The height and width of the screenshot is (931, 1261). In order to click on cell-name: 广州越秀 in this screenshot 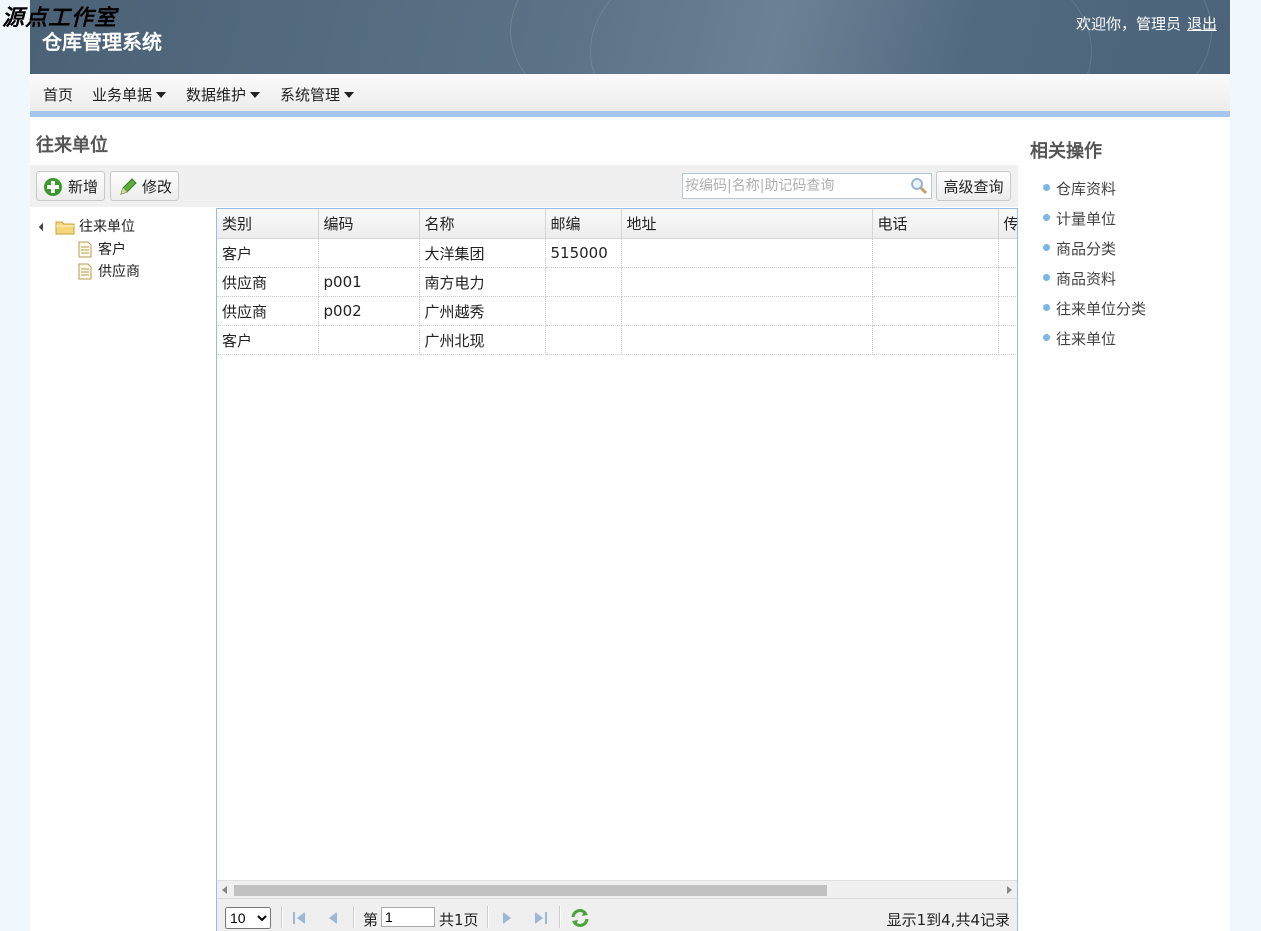, I will do `click(482, 311)`.